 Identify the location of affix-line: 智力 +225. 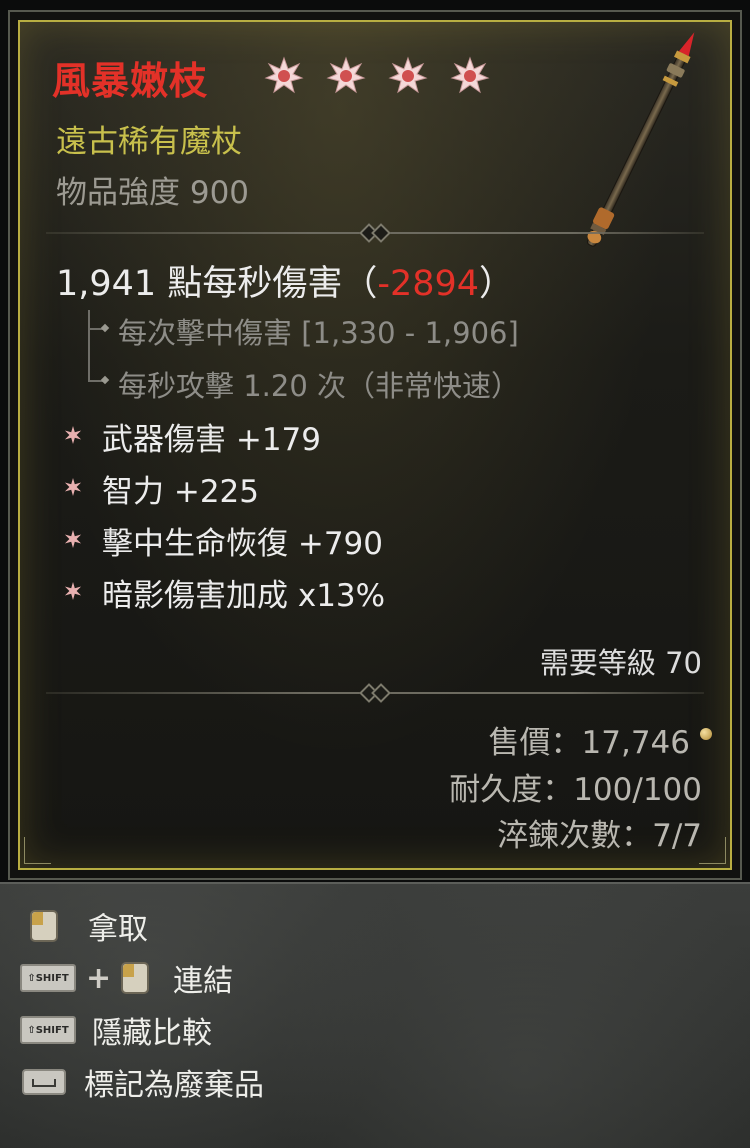
(180, 492).